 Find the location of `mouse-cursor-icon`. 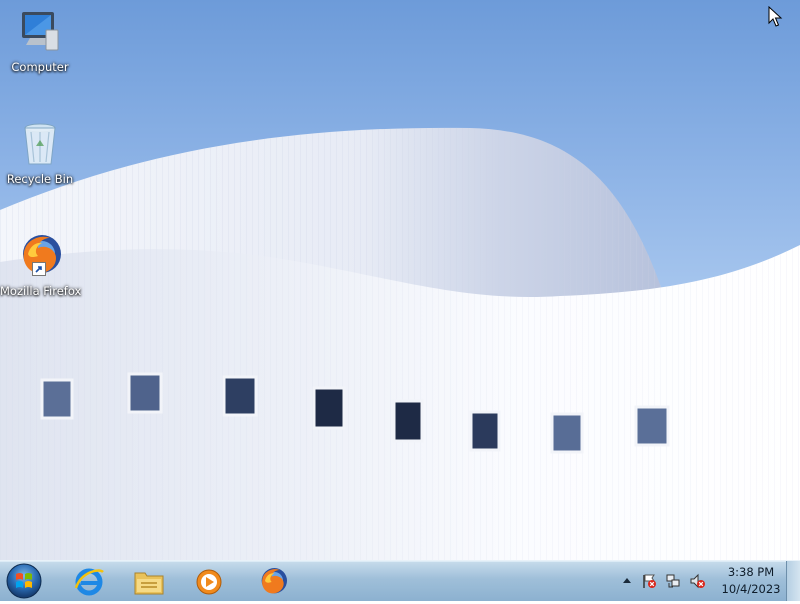

mouse-cursor-icon is located at coordinates (775, 16).